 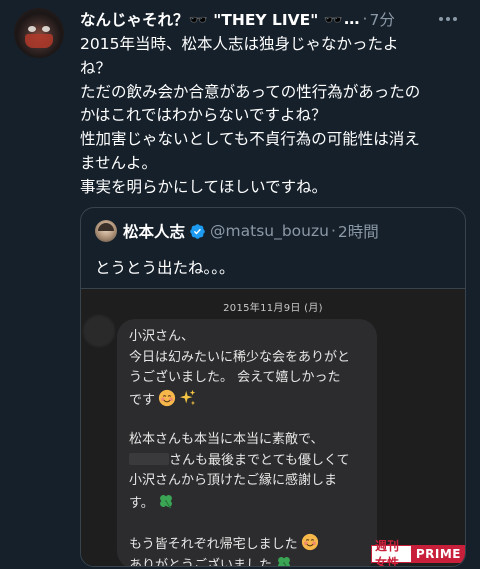 I want to click on tweet-header: なんじゃそれ？🕶️ "THEY LIVE" 🕶️ … · 7分, so click(x=275, y=19).